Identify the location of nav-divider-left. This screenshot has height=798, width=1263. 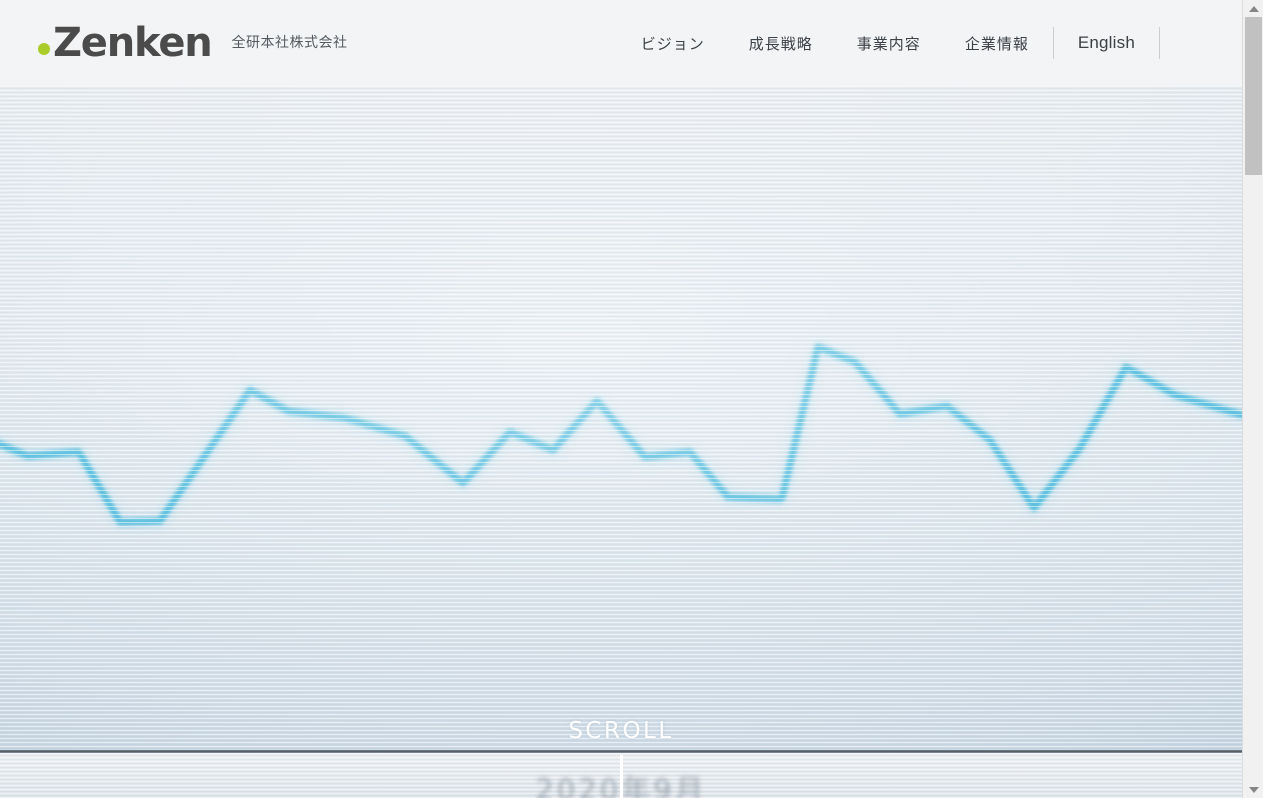
(1053, 43).